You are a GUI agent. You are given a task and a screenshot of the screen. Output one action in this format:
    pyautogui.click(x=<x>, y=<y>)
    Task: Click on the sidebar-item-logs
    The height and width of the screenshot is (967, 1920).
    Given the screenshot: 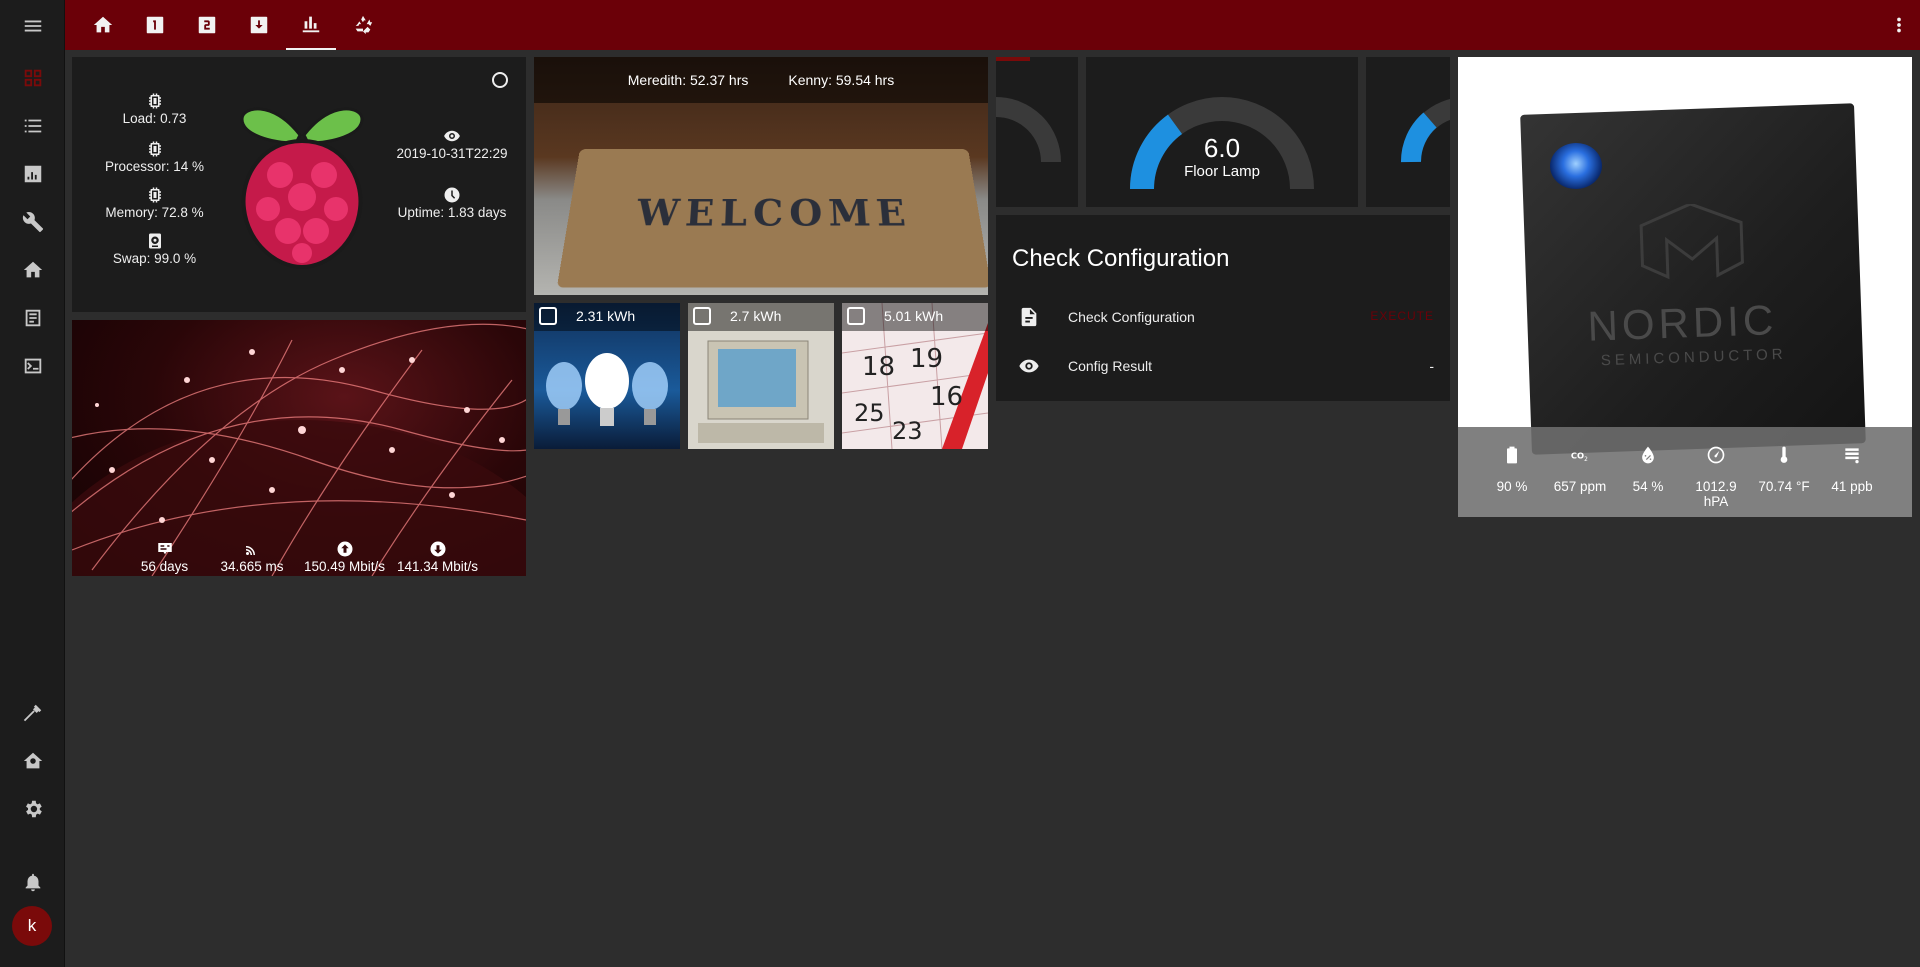 What is the action you would take?
    pyautogui.click(x=32, y=318)
    